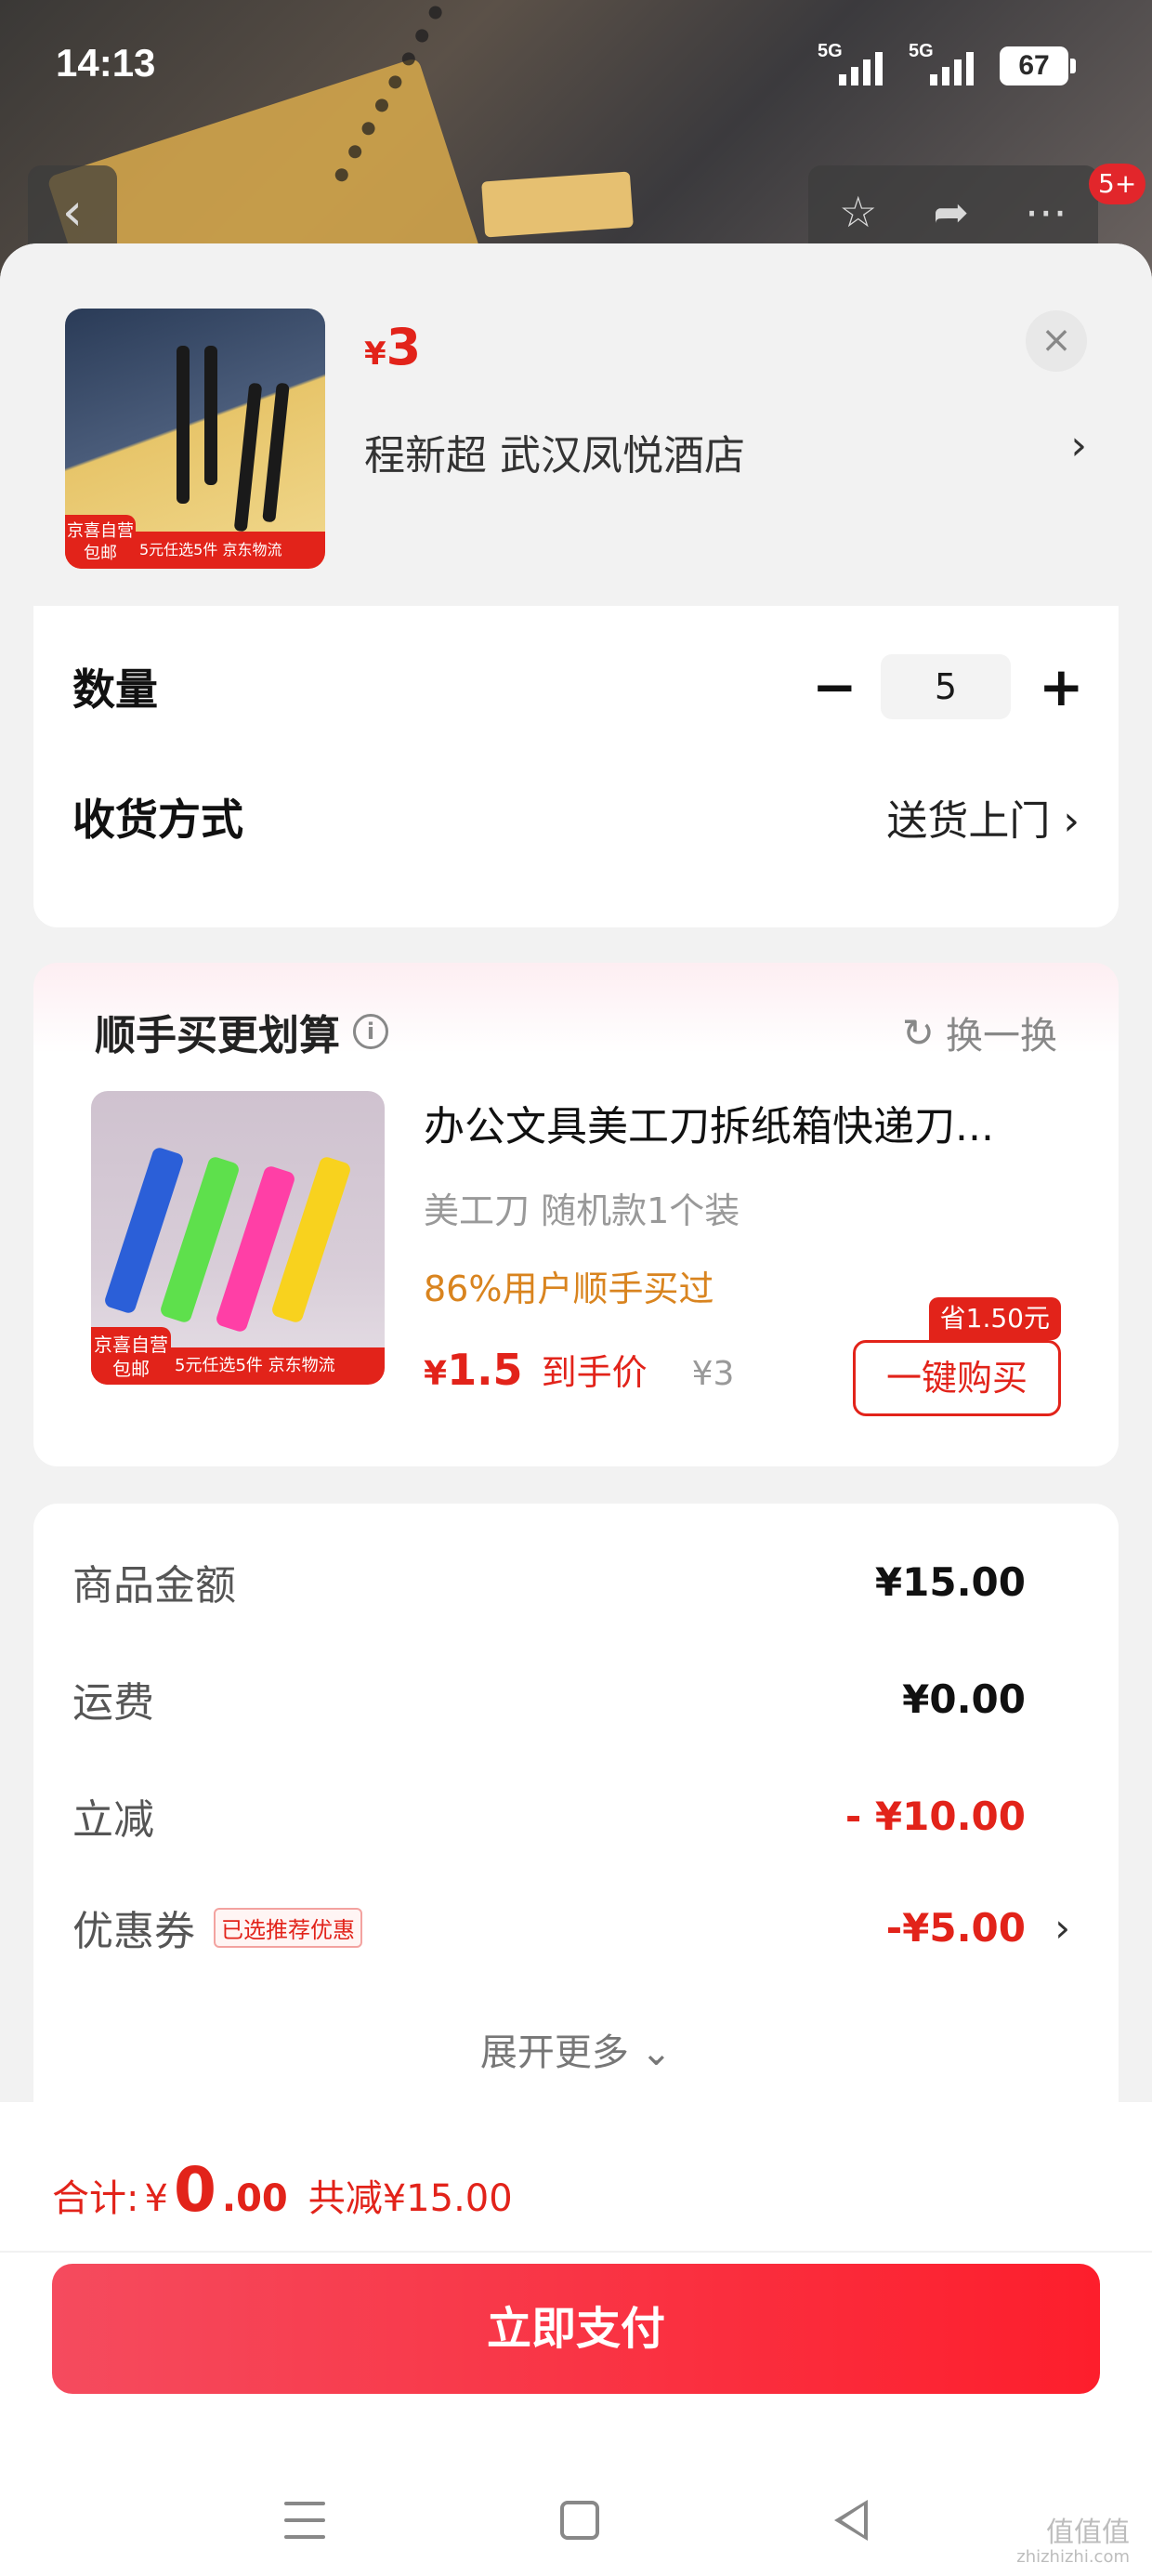 This screenshot has height=2576, width=1152. I want to click on status-time: 14:13, so click(106, 63).